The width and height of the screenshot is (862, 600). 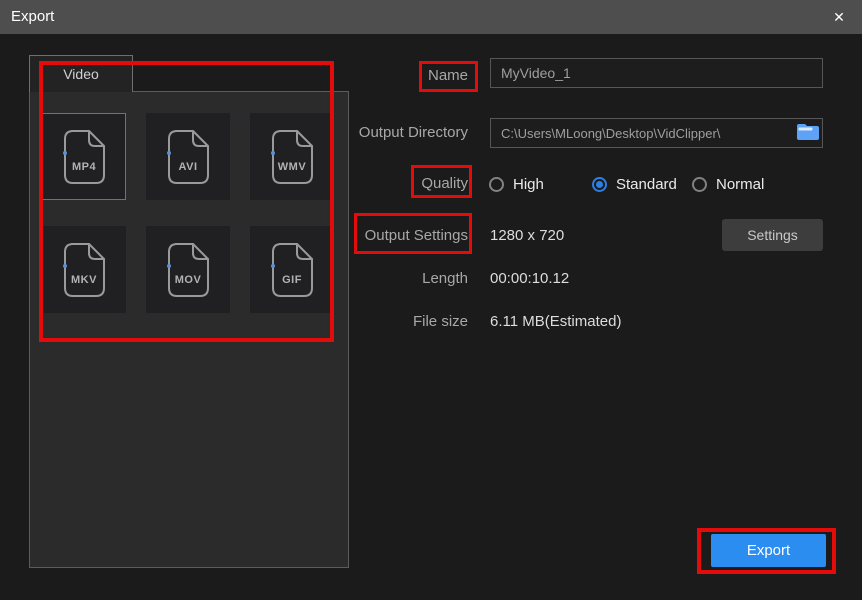 What do you see at coordinates (440, 321) in the screenshot?
I see `file-size-label: File size` at bounding box center [440, 321].